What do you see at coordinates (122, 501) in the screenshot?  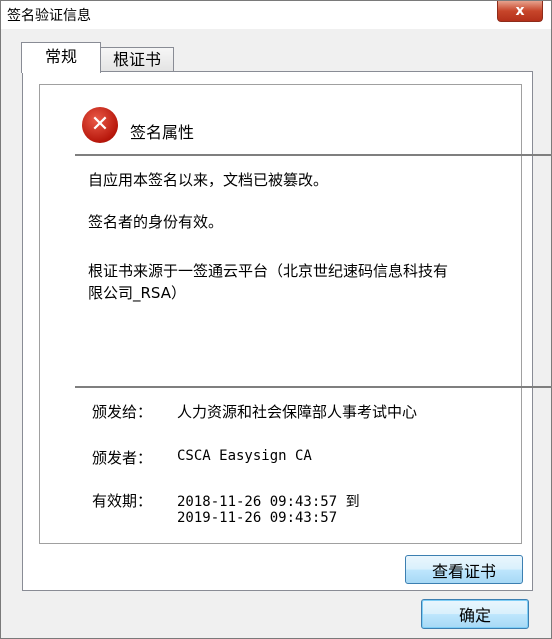 I see `validity-label: 有效期：` at bounding box center [122, 501].